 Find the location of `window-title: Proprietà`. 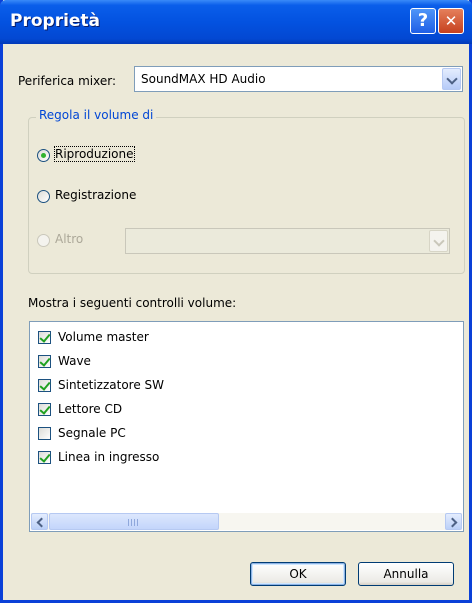

window-title: Proprietà is located at coordinates (55, 21).